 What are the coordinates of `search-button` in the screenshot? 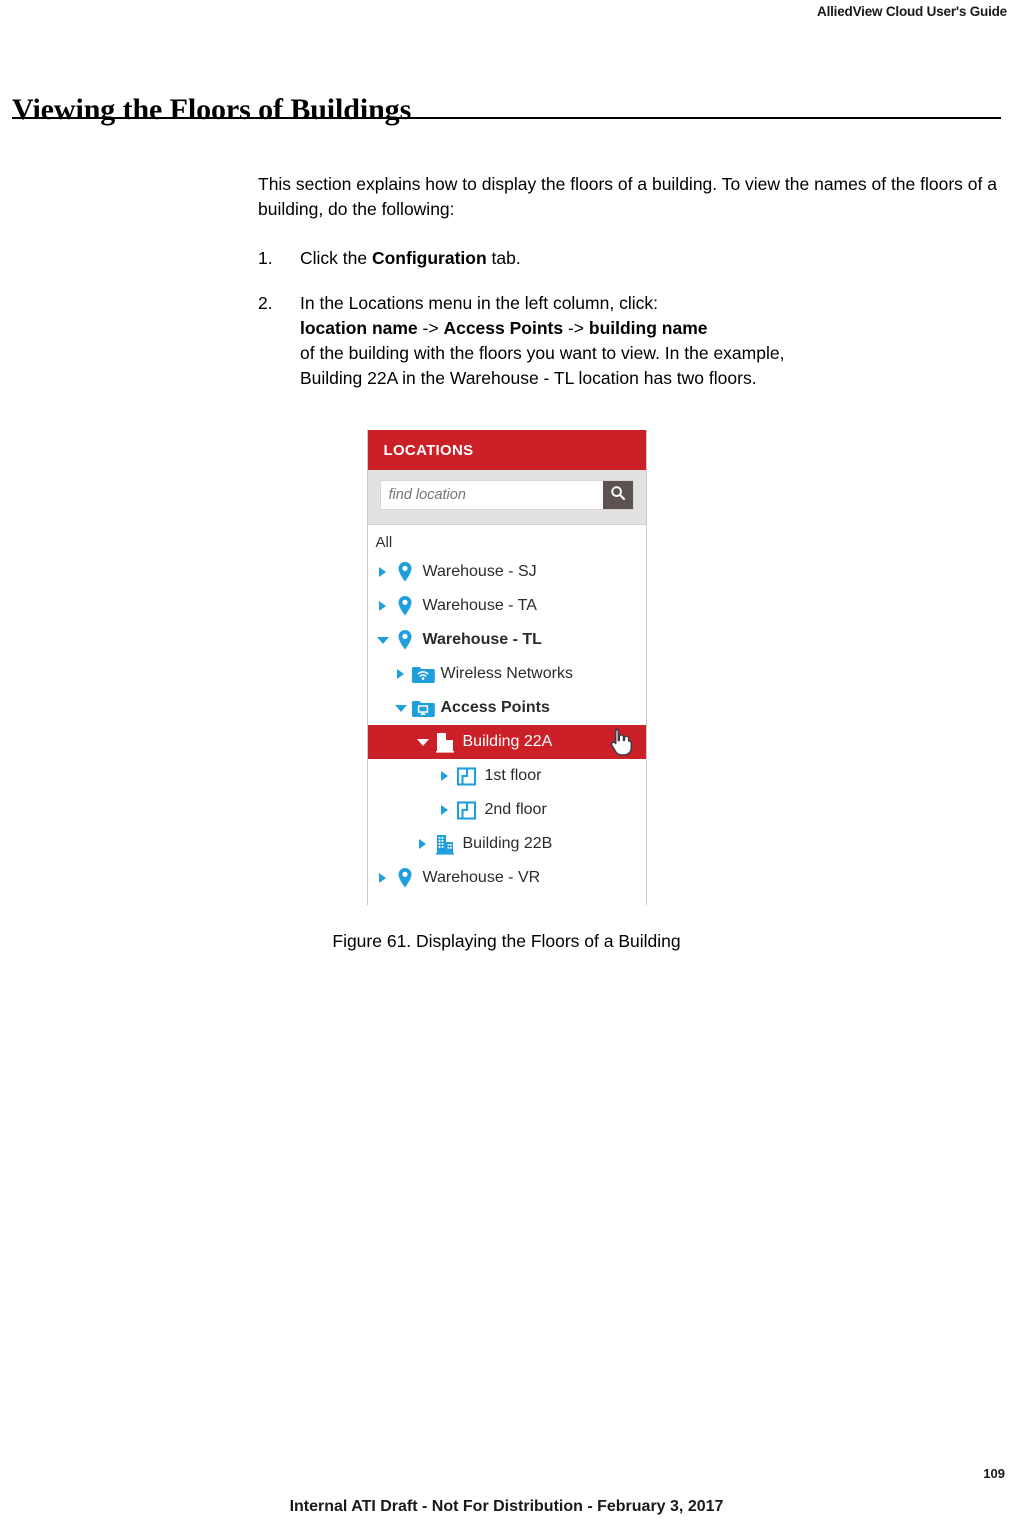 It's located at (617, 495).